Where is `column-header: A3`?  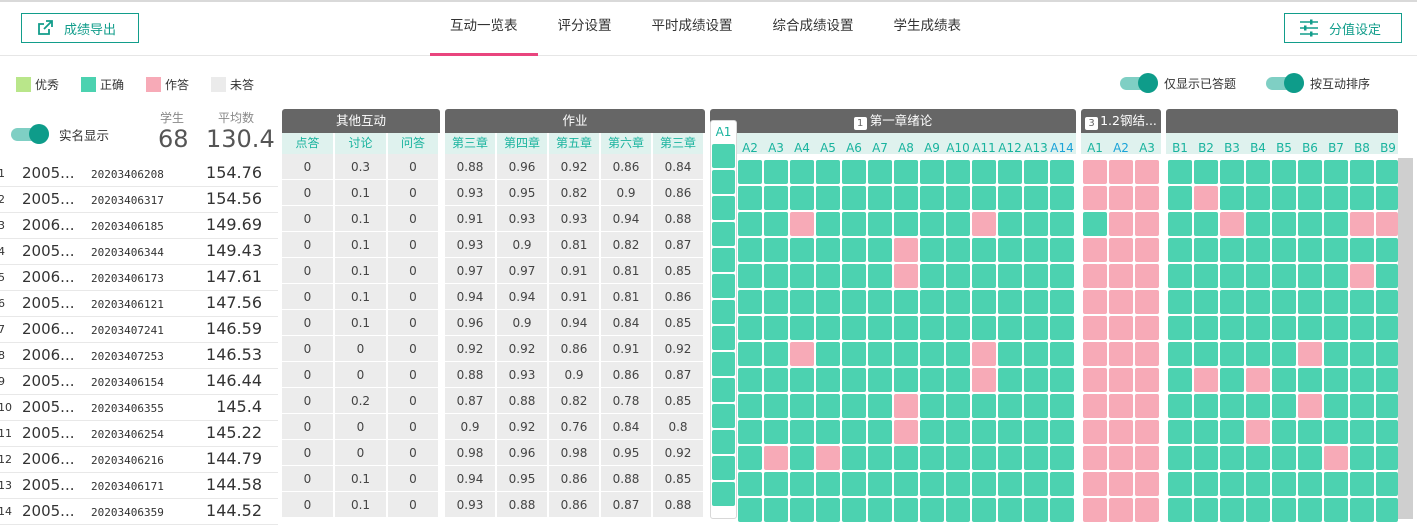
column-header: A3 is located at coordinates (776, 148).